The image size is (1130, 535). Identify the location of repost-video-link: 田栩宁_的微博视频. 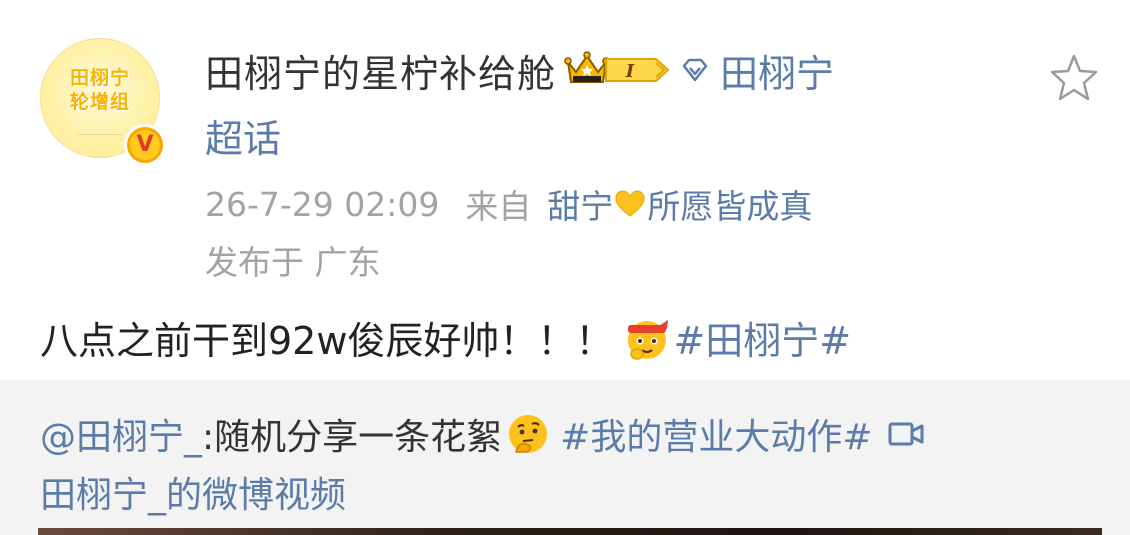
(193, 492).